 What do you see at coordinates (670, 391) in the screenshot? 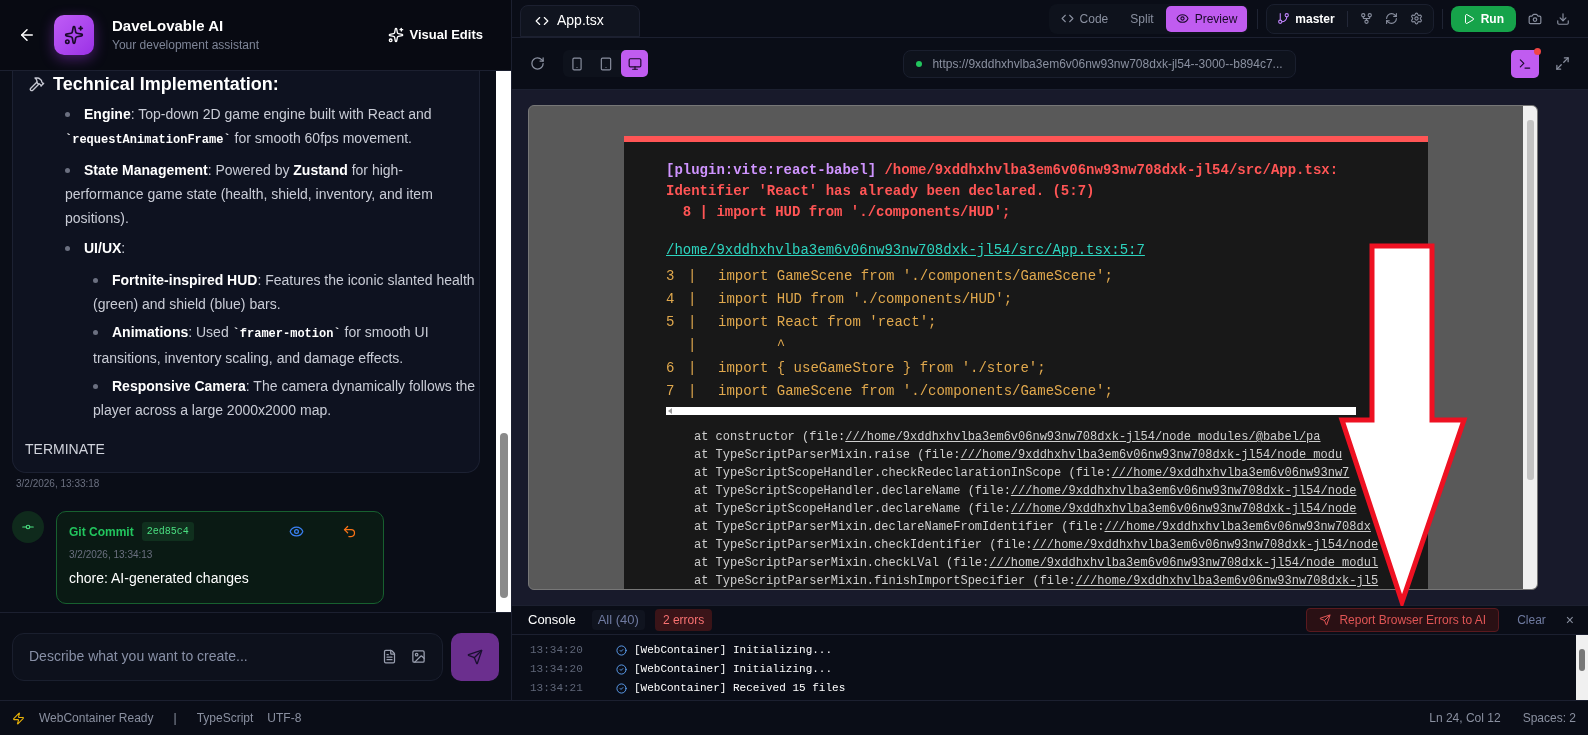
I see `line-number: 7` at bounding box center [670, 391].